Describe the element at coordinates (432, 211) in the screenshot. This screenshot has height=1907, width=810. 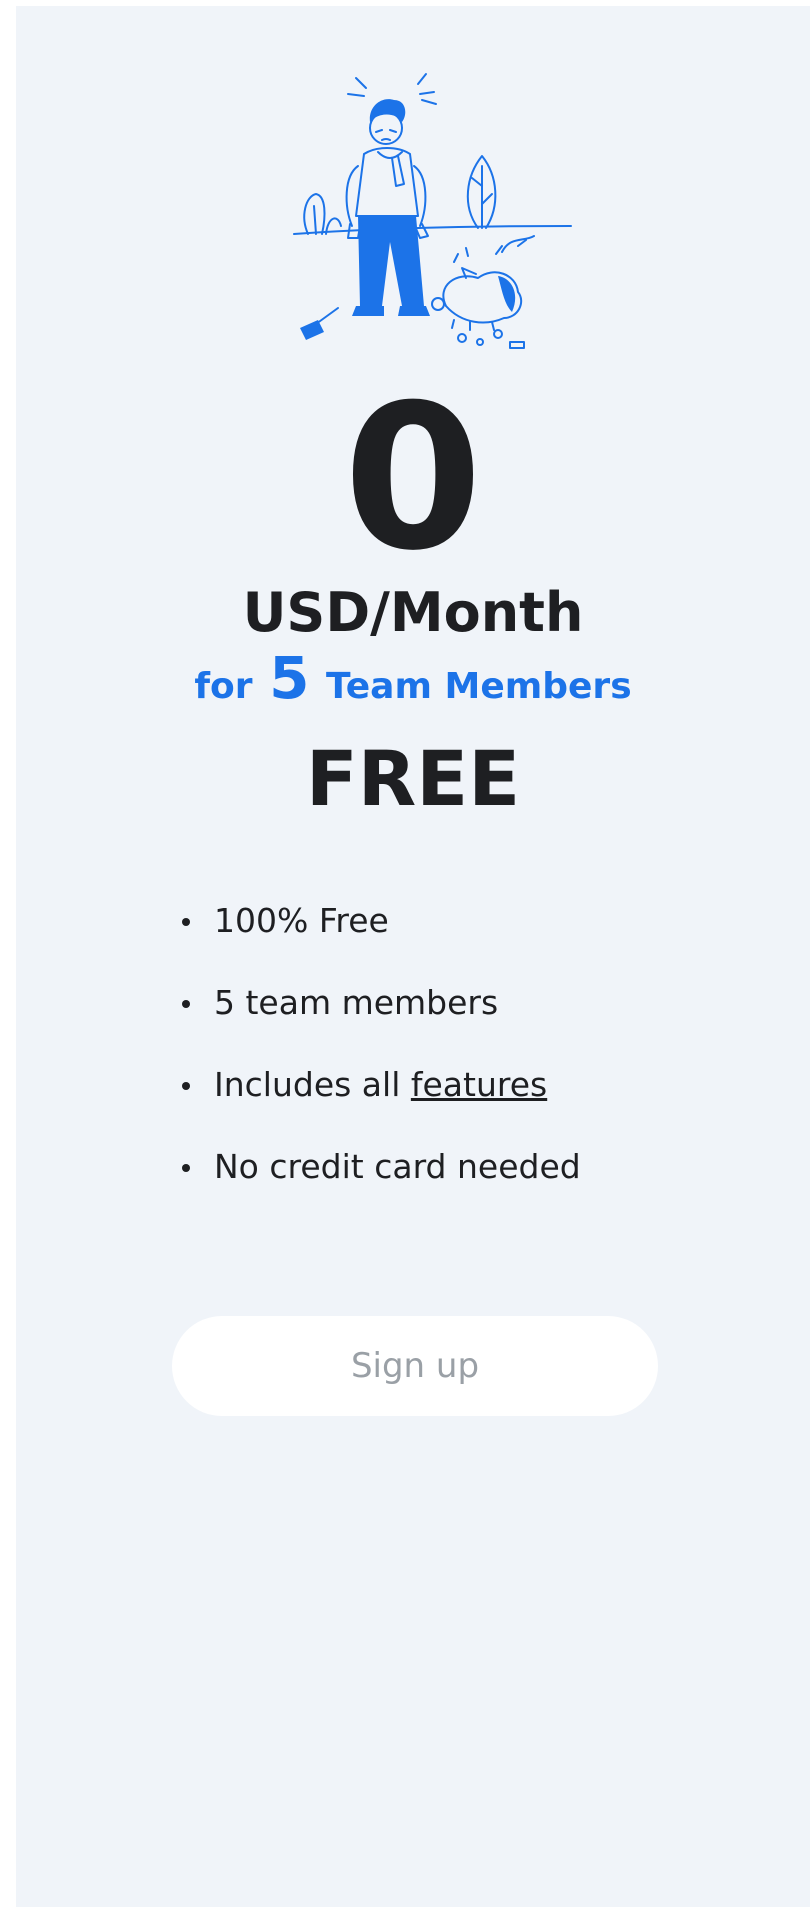
I see `broke-person-piggy-bank-illustration` at that location.